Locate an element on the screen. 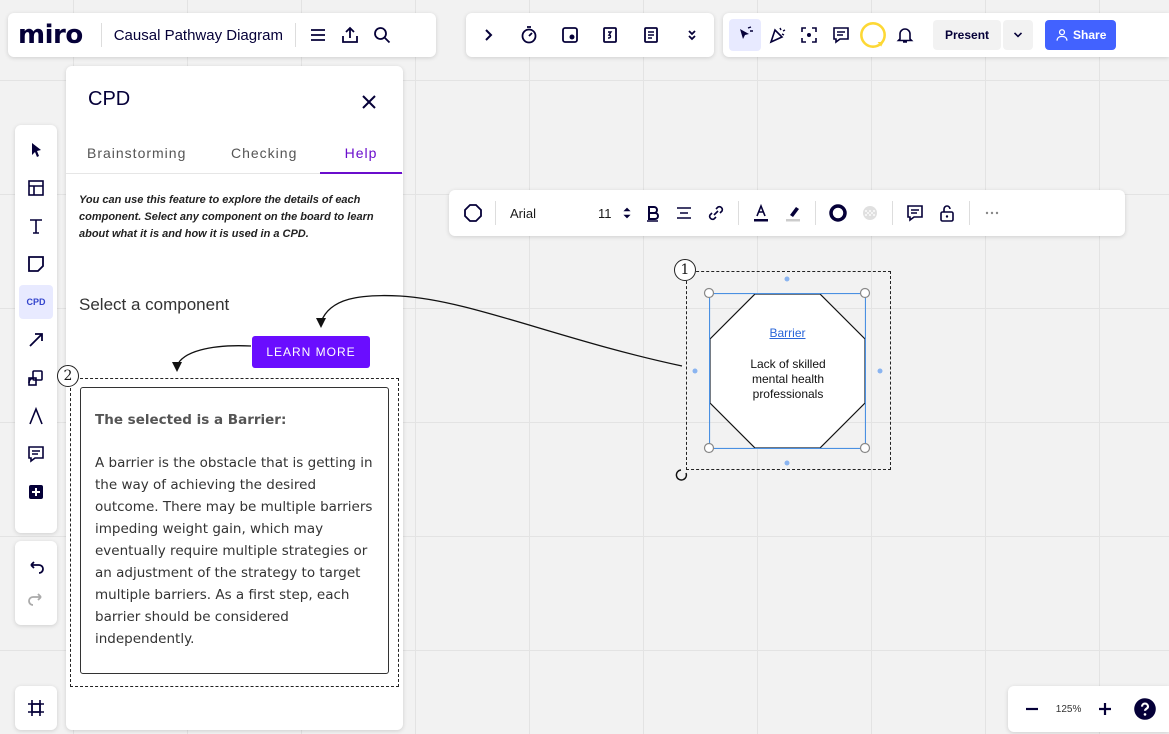 The height and width of the screenshot is (734, 1169). share-button: Share is located at coordinates (1081, 35).